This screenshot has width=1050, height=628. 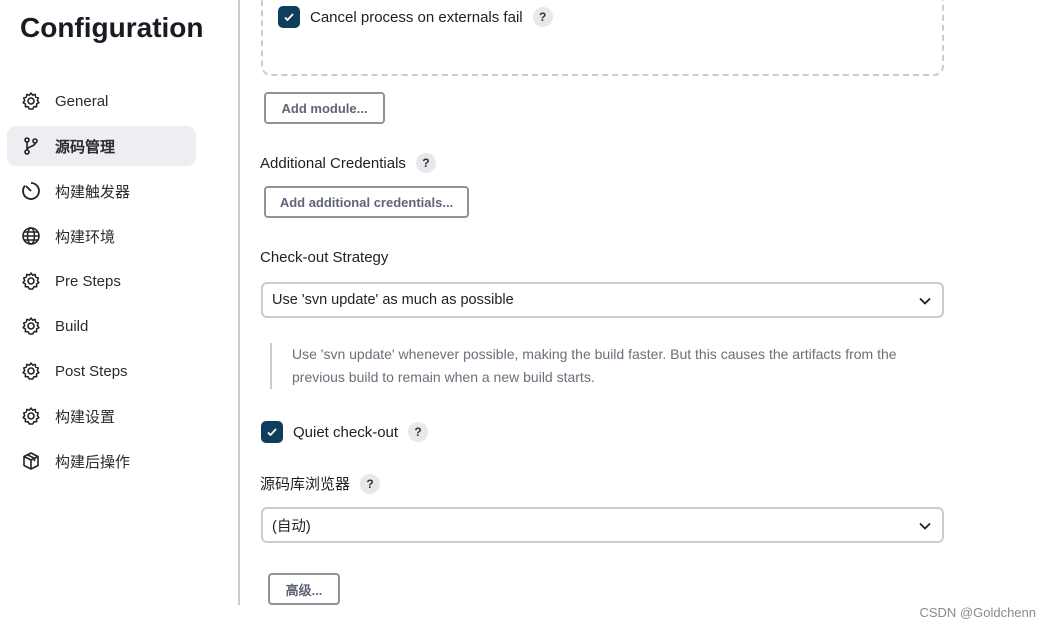 What do you see at coordinates (977, 612) in the screenshot?
I see `watermark: CSDN @Goldchenn` at bounding box center [977, 612].